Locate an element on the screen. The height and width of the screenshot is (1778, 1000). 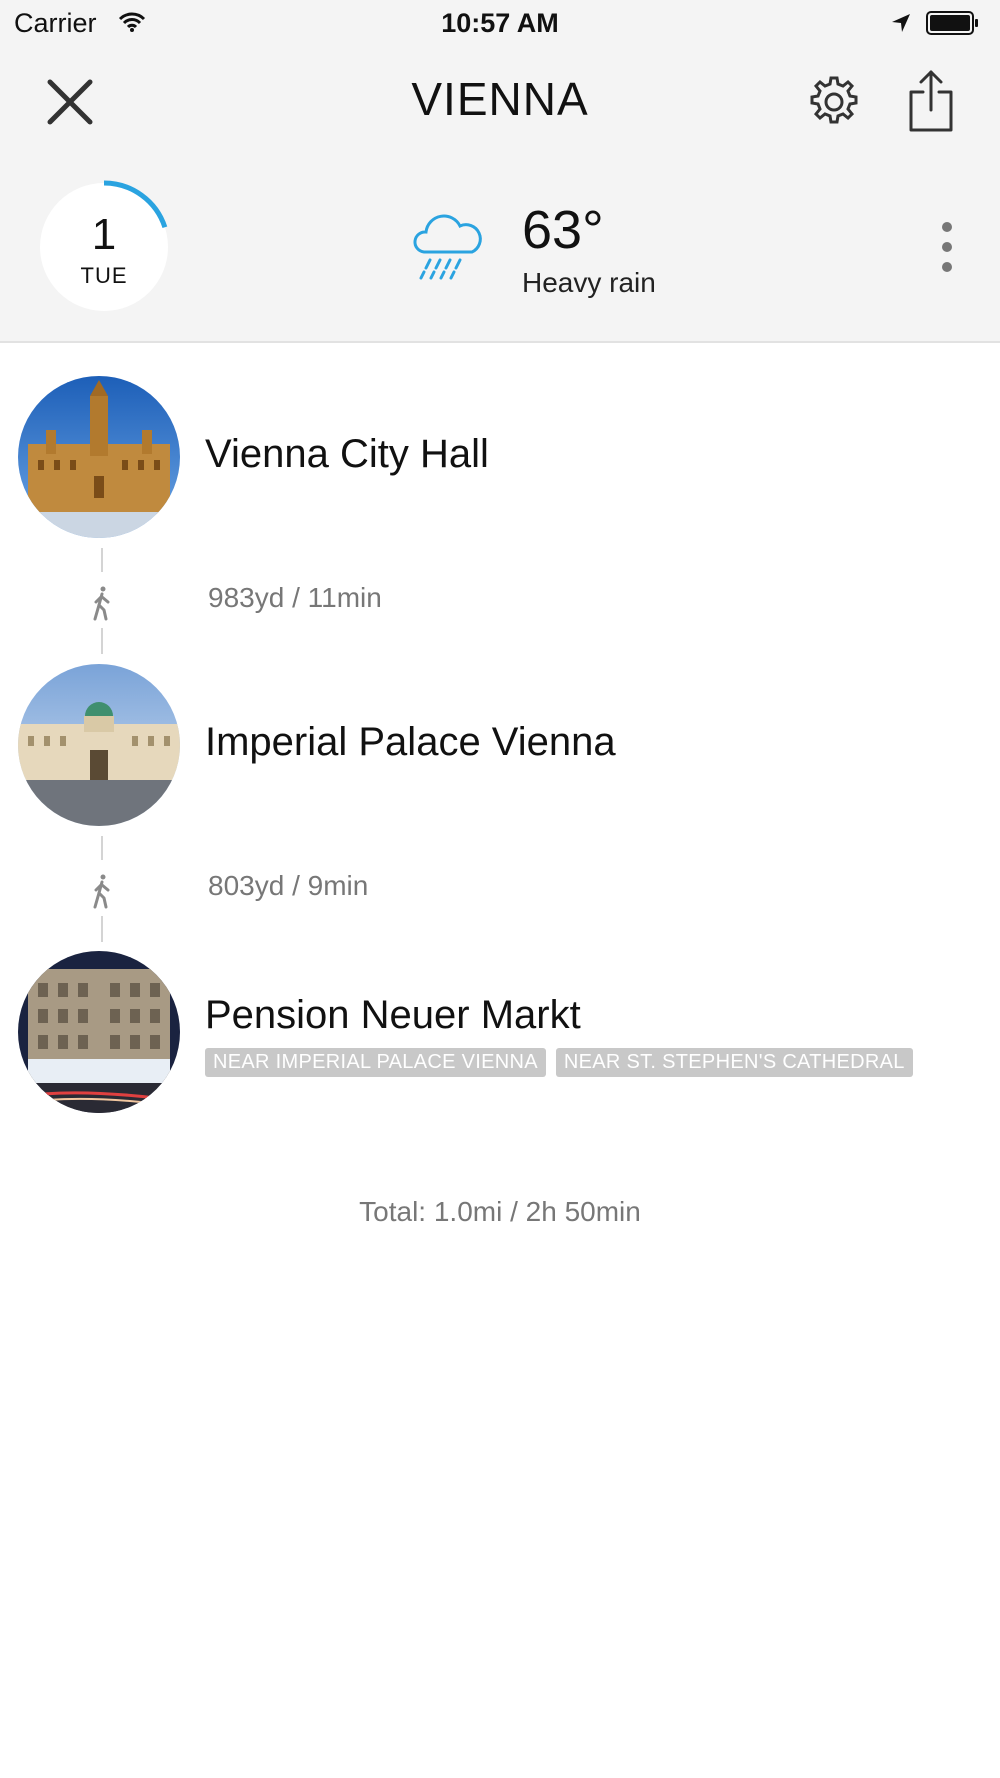
more-options-icon is located at coordinates (947, 247).